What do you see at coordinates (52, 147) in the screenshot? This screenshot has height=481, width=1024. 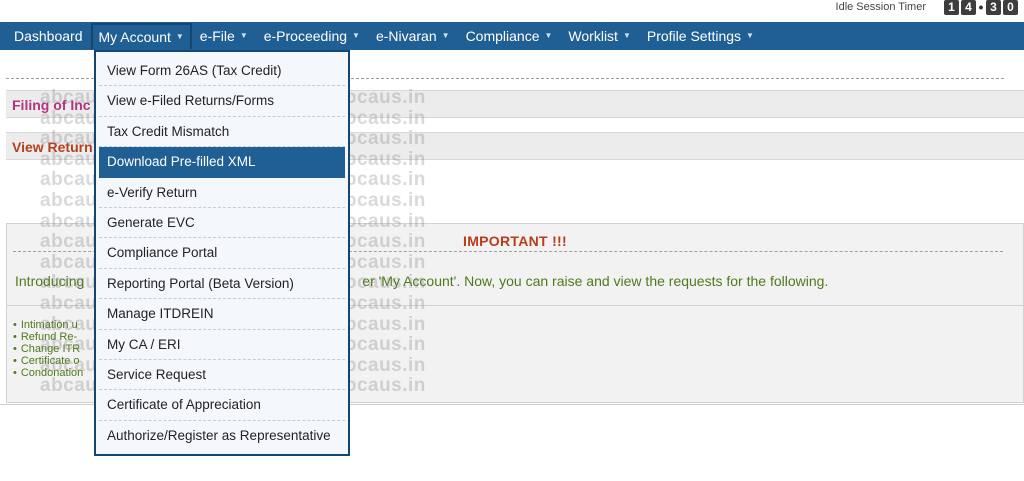 I see `view-return-section-title: View Return` at bounding box center [52, 147].